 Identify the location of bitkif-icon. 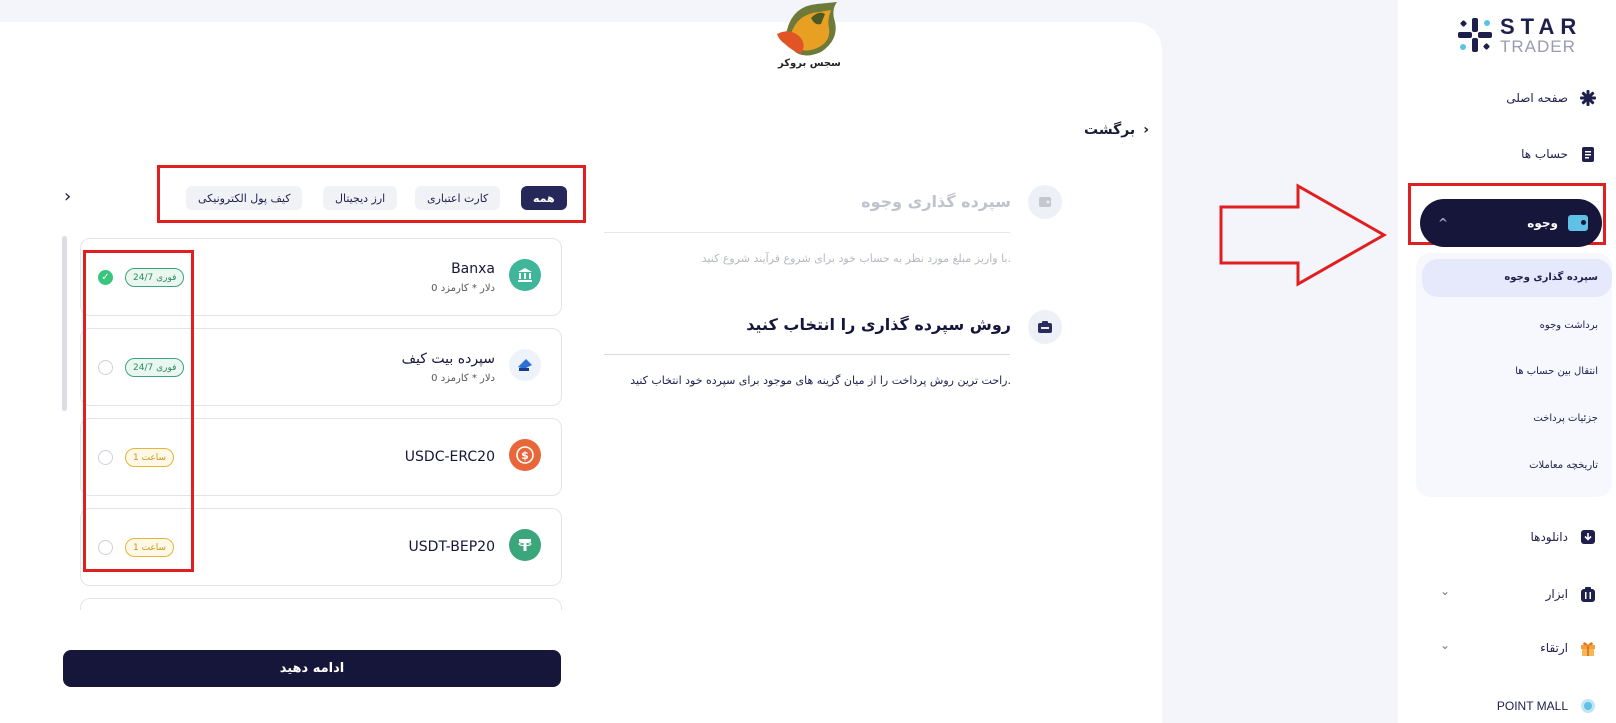
(525, 365).